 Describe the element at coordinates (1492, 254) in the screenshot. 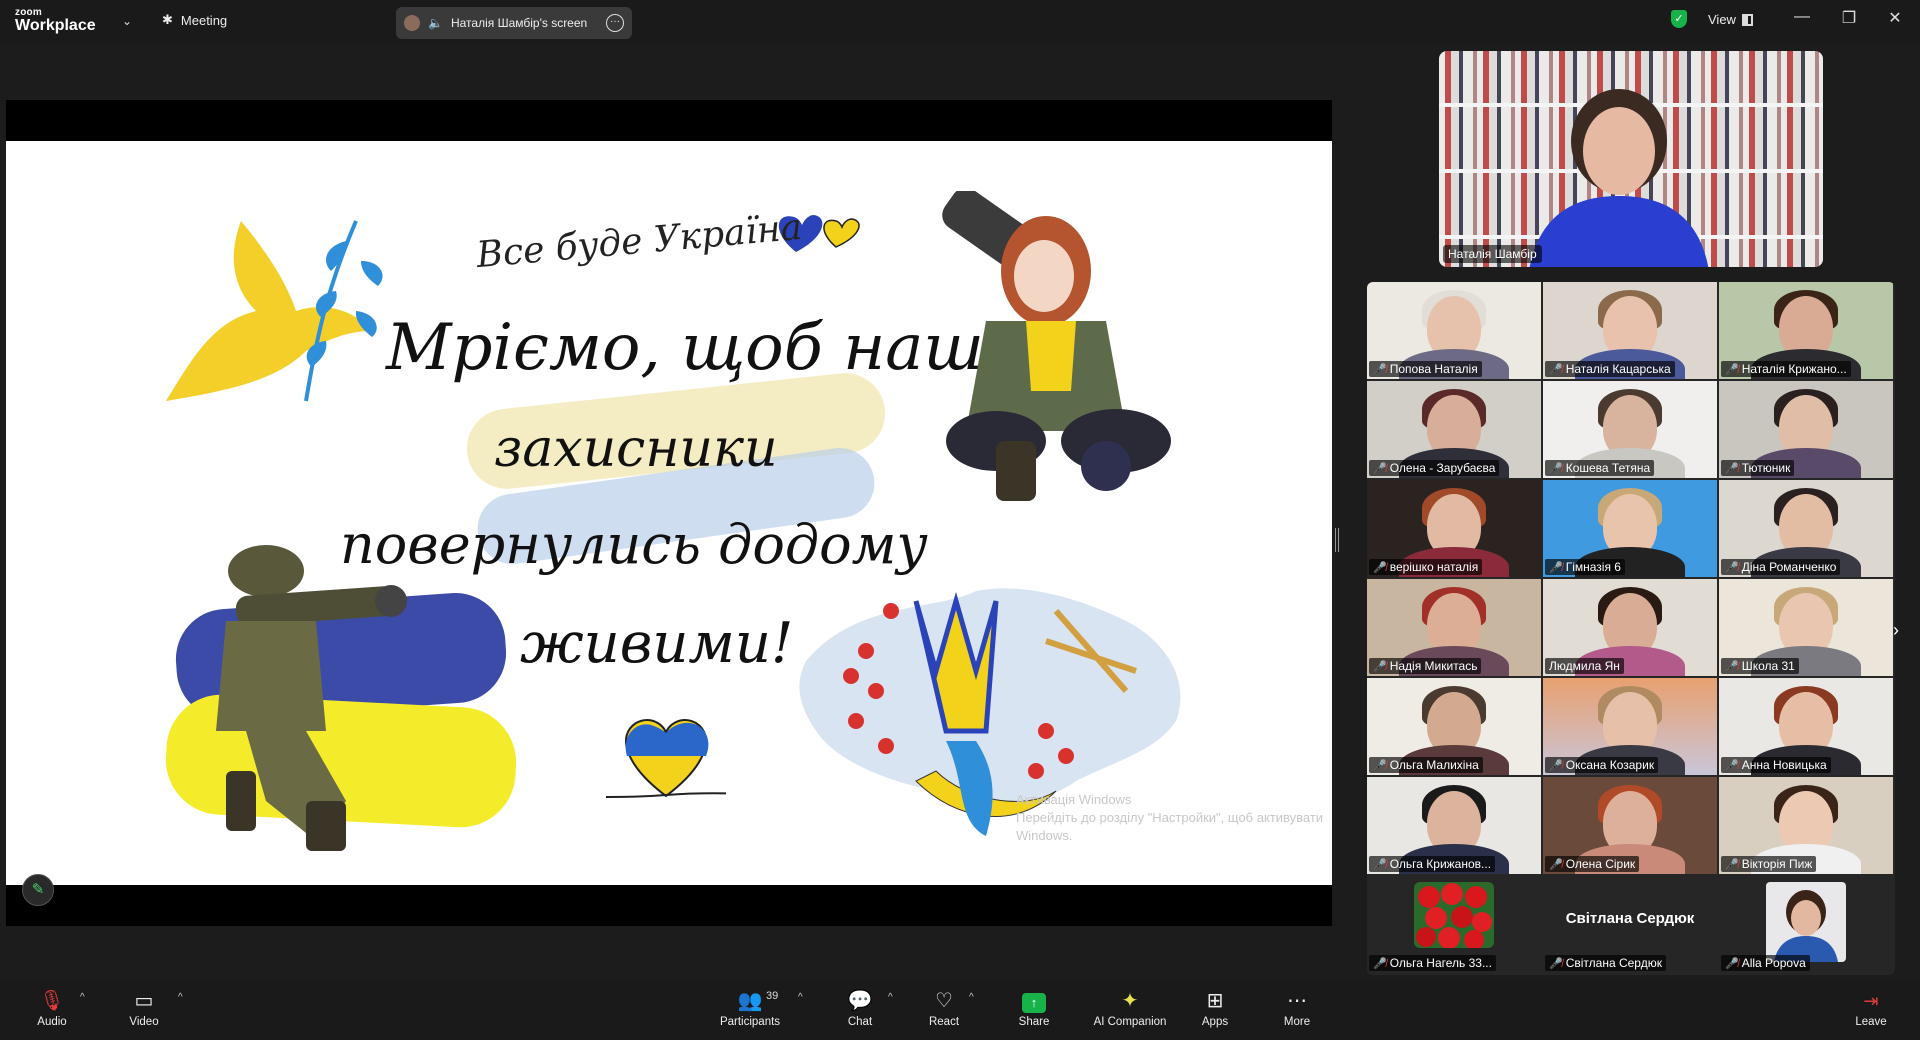

I see `speaker-name-tag: Наталія Шамбір` at that location.